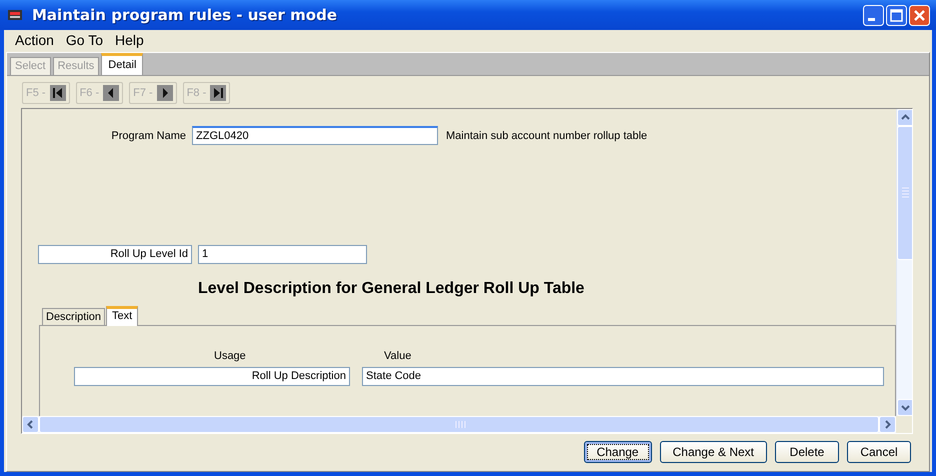  I want to click on menu-item: Go To, so click(84, 40).